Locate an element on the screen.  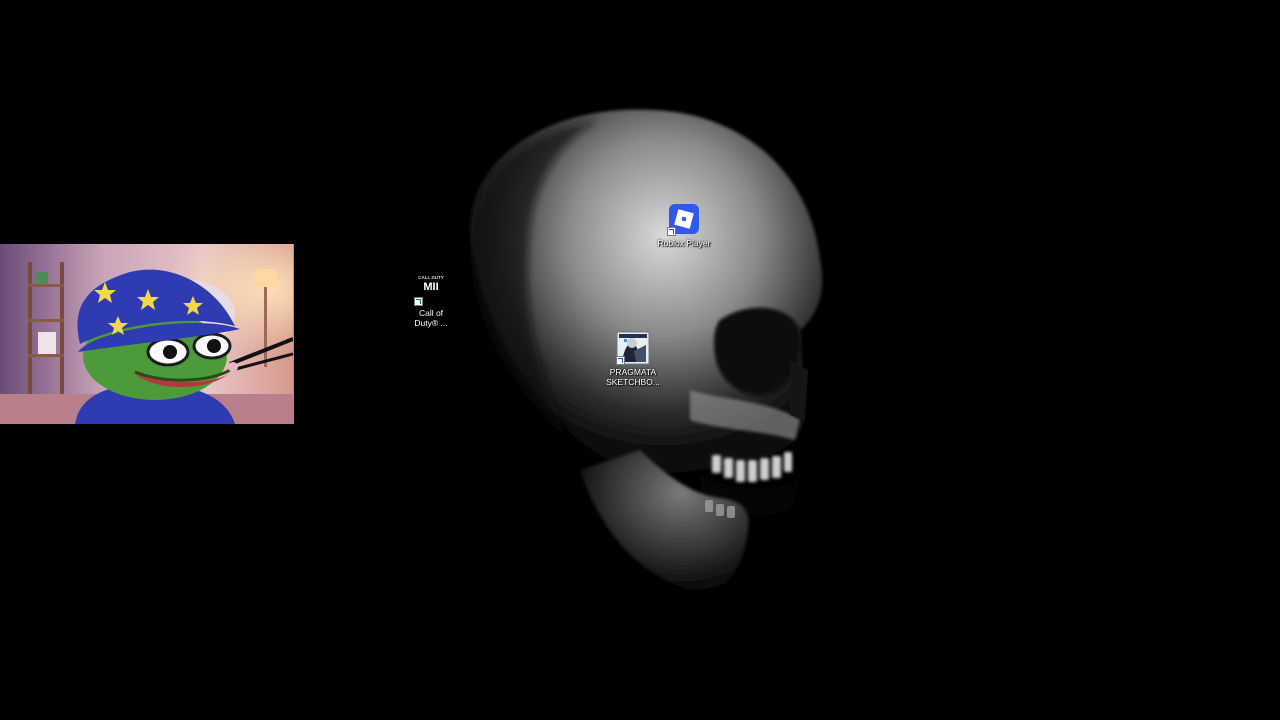
peepo-wizard-avatar is located at coordinates (146, 334).